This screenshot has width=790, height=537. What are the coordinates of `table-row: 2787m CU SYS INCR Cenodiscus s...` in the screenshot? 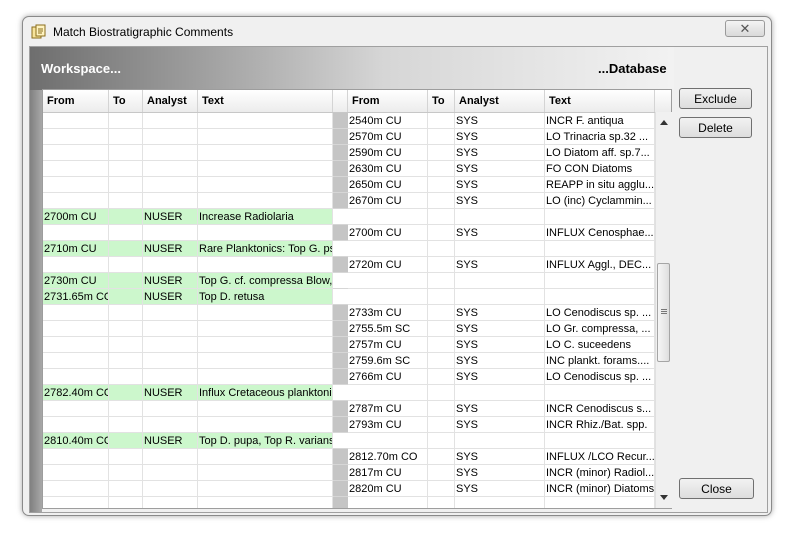 It's located at (357, 409).